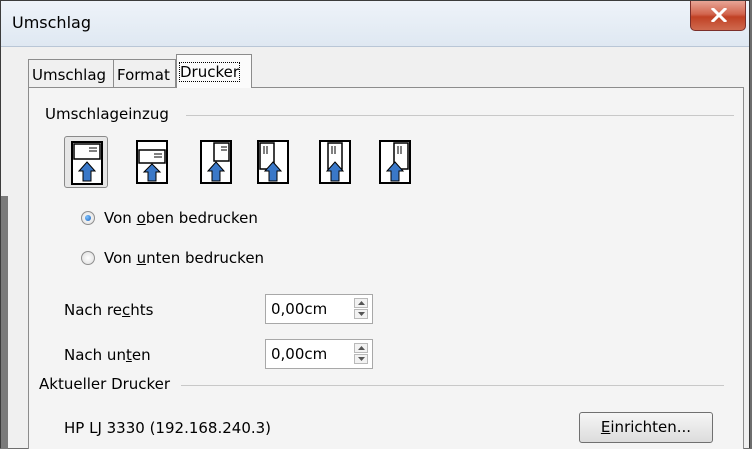 The height and width of the screenshot is (449, 752). Describe the element at coordinates (4, 322) in the screenshot. I see `window-edge` at that location.